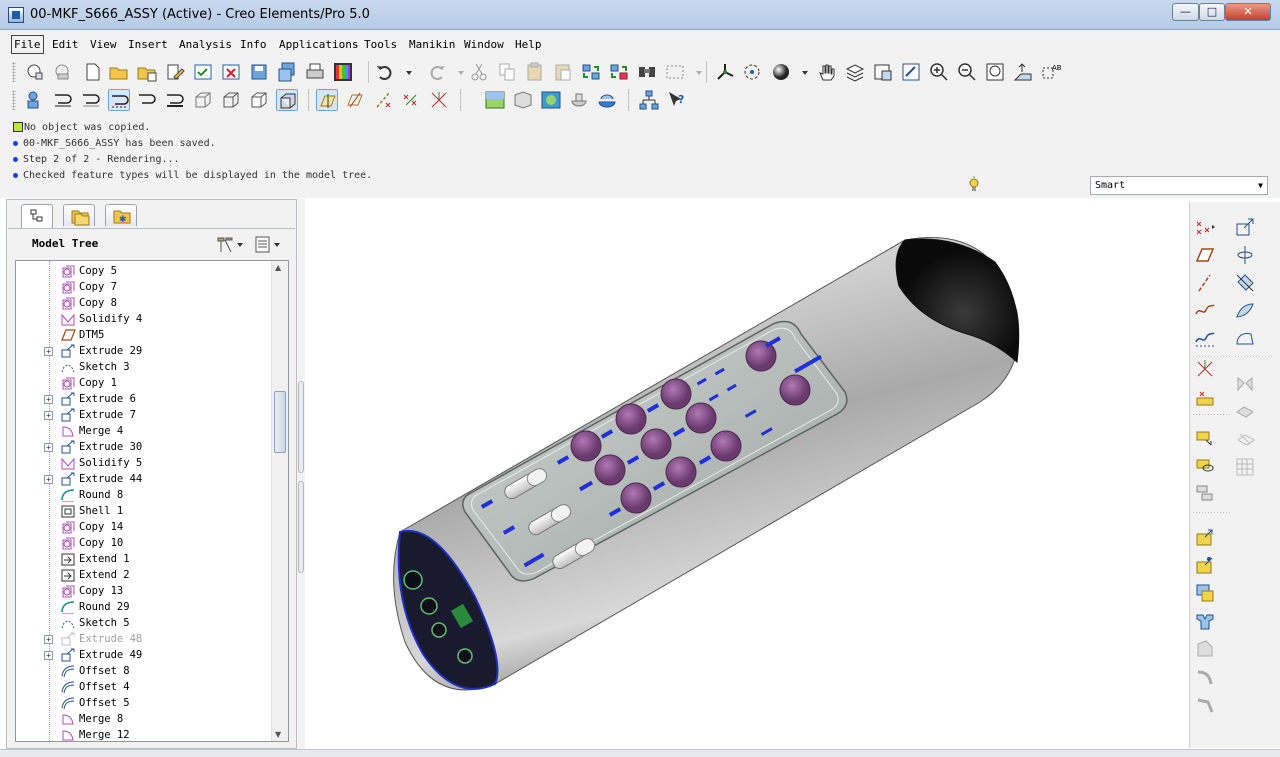 The height and width of the screenshot is (757, 1280). I want to click on erase-icon, so click(63, 72).